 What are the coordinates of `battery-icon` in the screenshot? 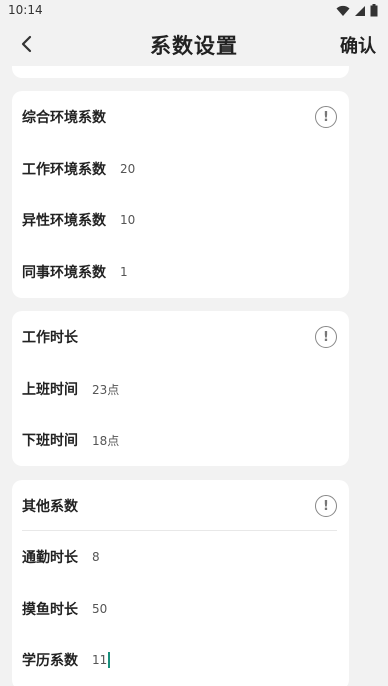 It's located at (374, 10).